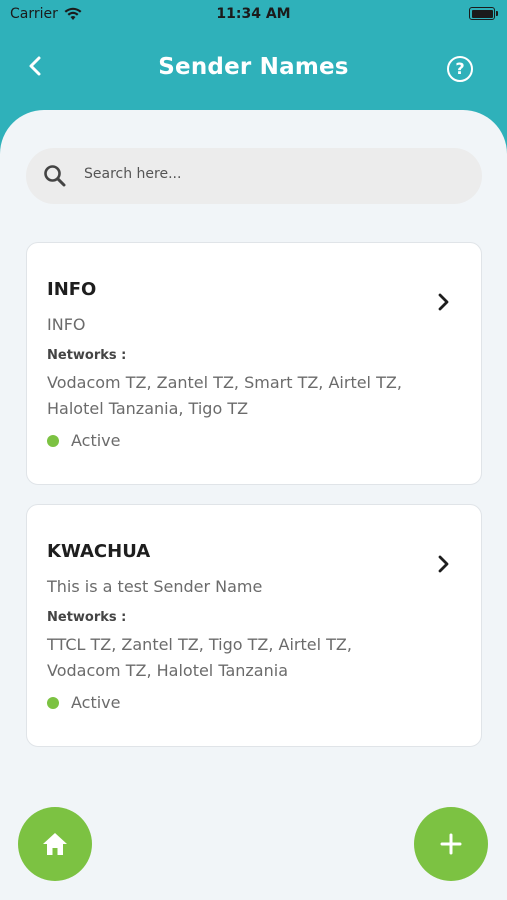  I want to click on add-sender-button, so click(451, 844).